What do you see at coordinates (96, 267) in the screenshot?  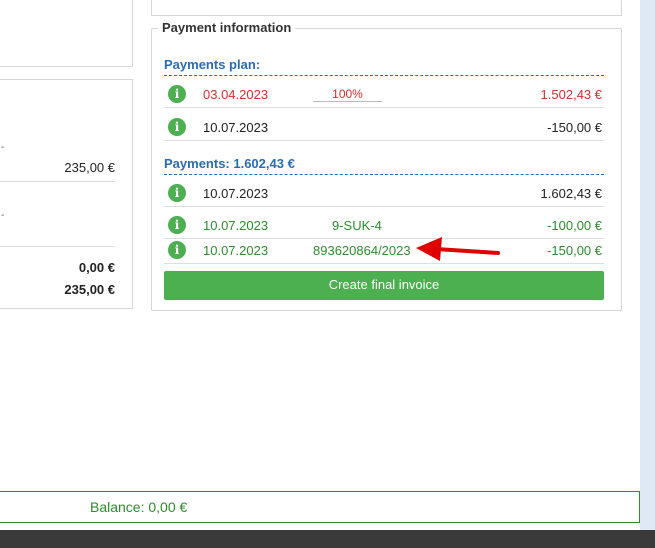 I see `left-total-1: 0,00 €` at bounding box center [96, 267].